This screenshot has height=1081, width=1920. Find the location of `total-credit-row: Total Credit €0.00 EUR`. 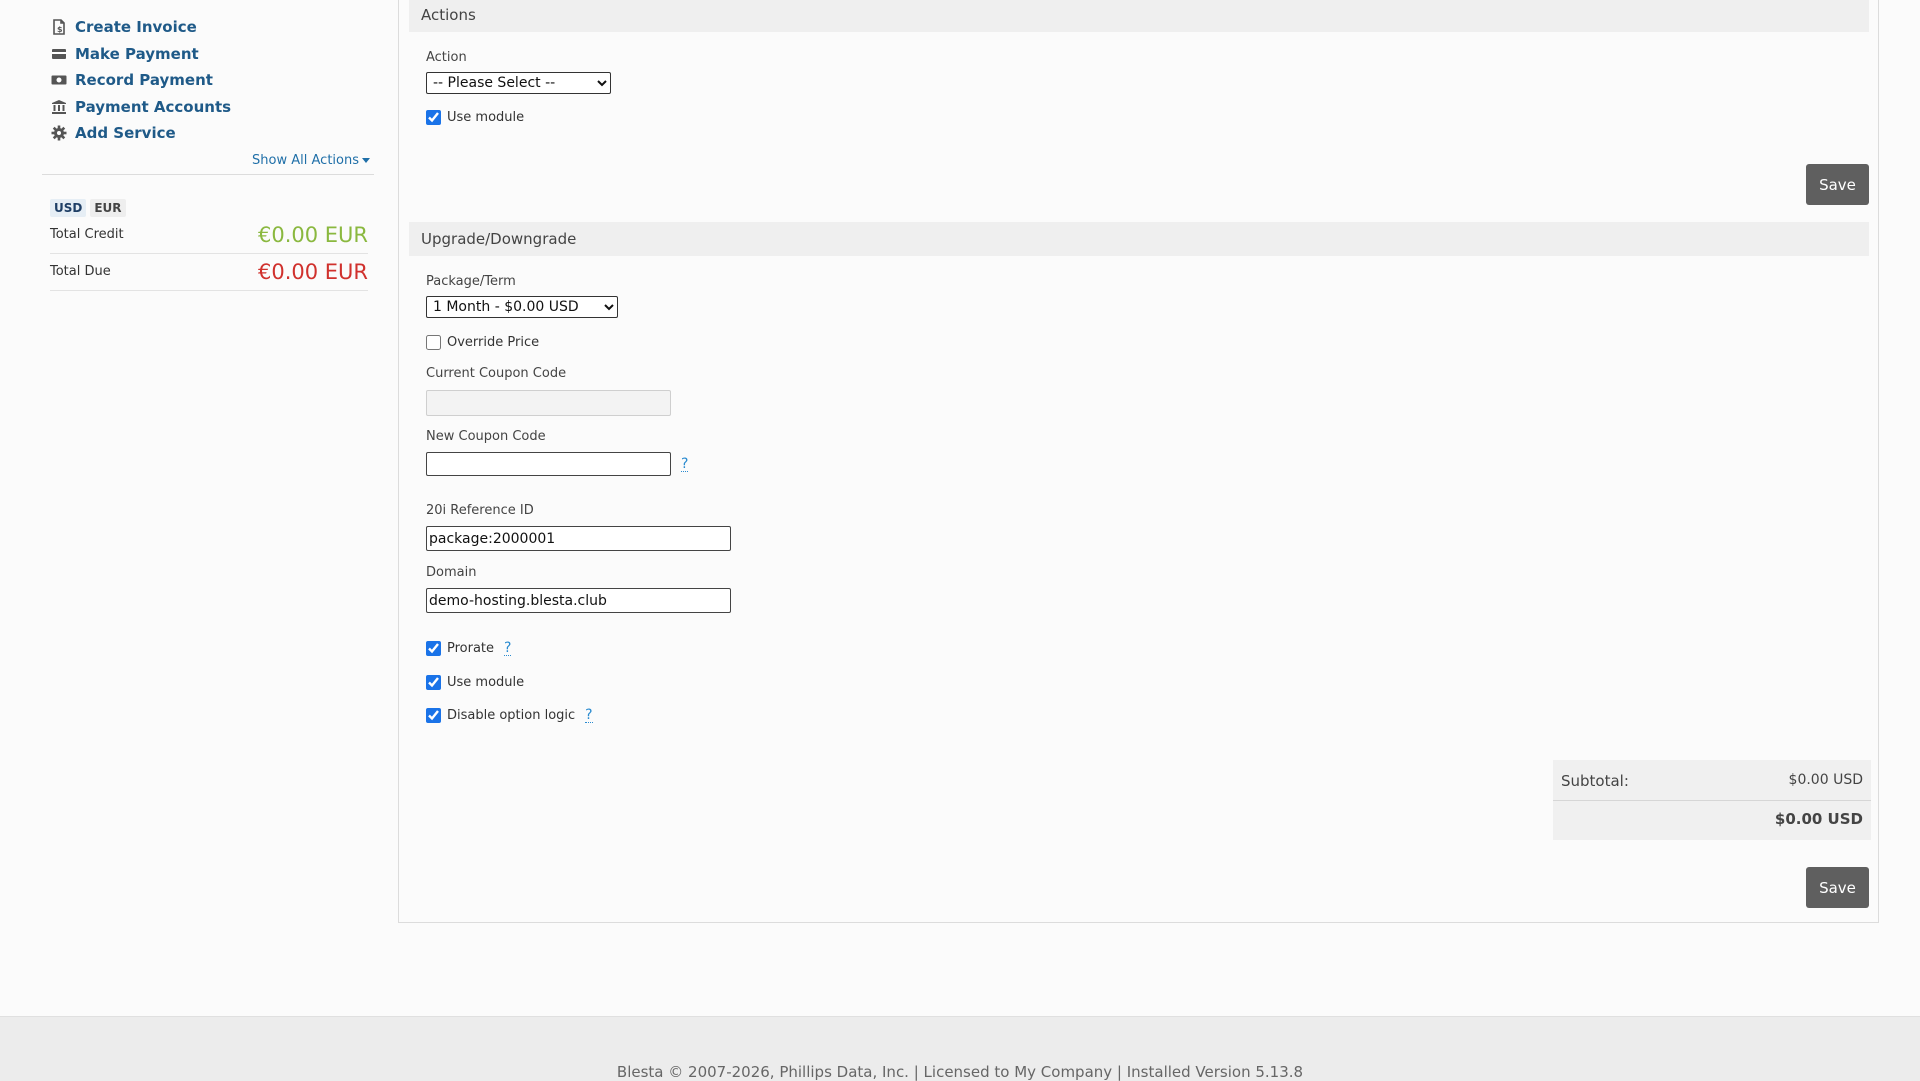

total-credit-row: Total Credit €0.00 EUR is located at coordinates (209, 235).